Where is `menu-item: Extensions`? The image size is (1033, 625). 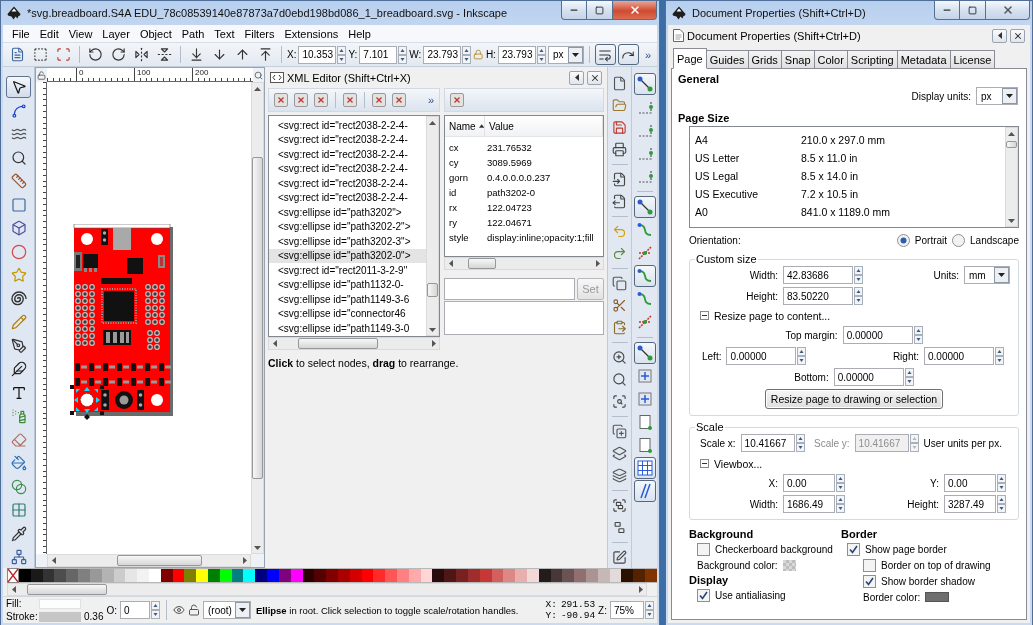 menu-item: Extensions is located at coordinates (311, 33).